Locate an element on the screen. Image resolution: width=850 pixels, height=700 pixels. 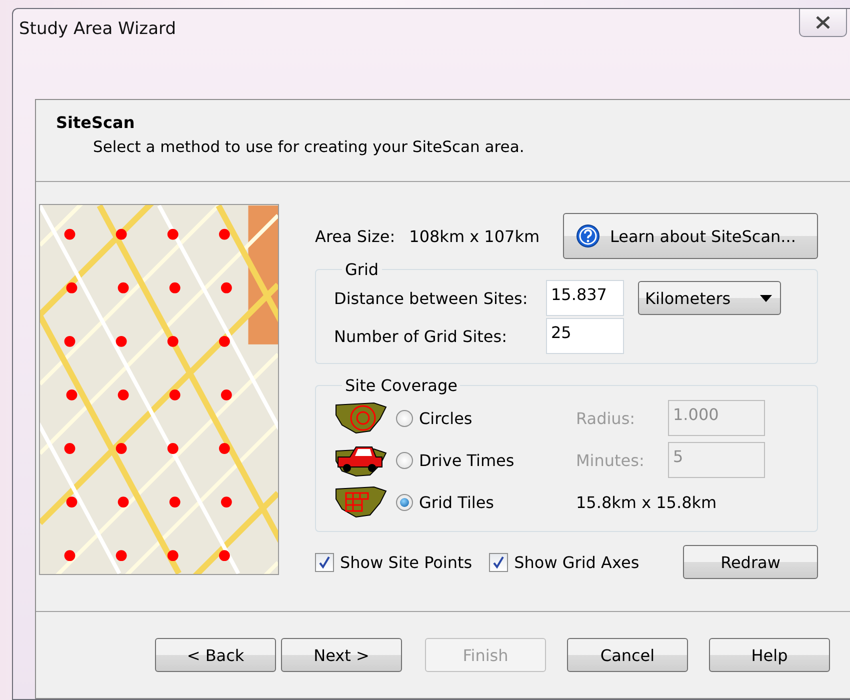
grid-sites-label: Number of Grid Sites: is located at coordinates (421, 336).